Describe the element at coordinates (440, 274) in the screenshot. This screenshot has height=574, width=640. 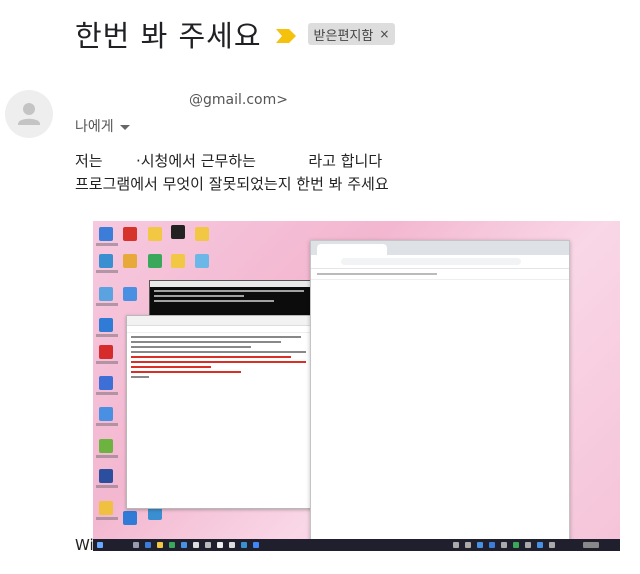
I see `browser-info-bar` at that location.